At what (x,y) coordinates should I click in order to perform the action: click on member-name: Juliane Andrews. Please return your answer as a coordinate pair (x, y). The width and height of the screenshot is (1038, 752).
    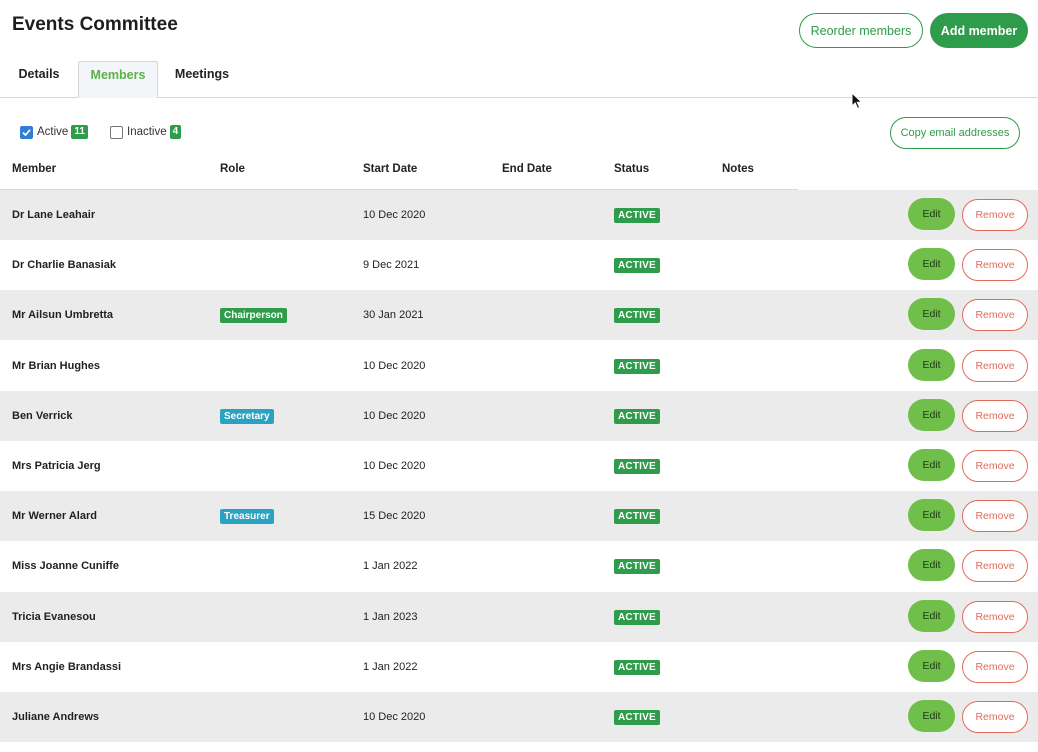
    Looking at the image, I should click on (56, 717).